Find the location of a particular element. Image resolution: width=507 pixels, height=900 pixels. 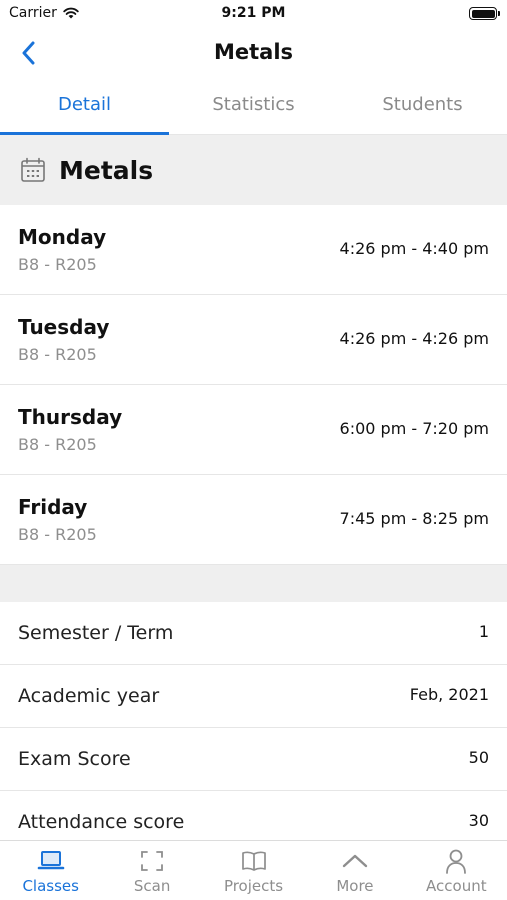

tab-classes: Classes is located at coordinates (50, 870).